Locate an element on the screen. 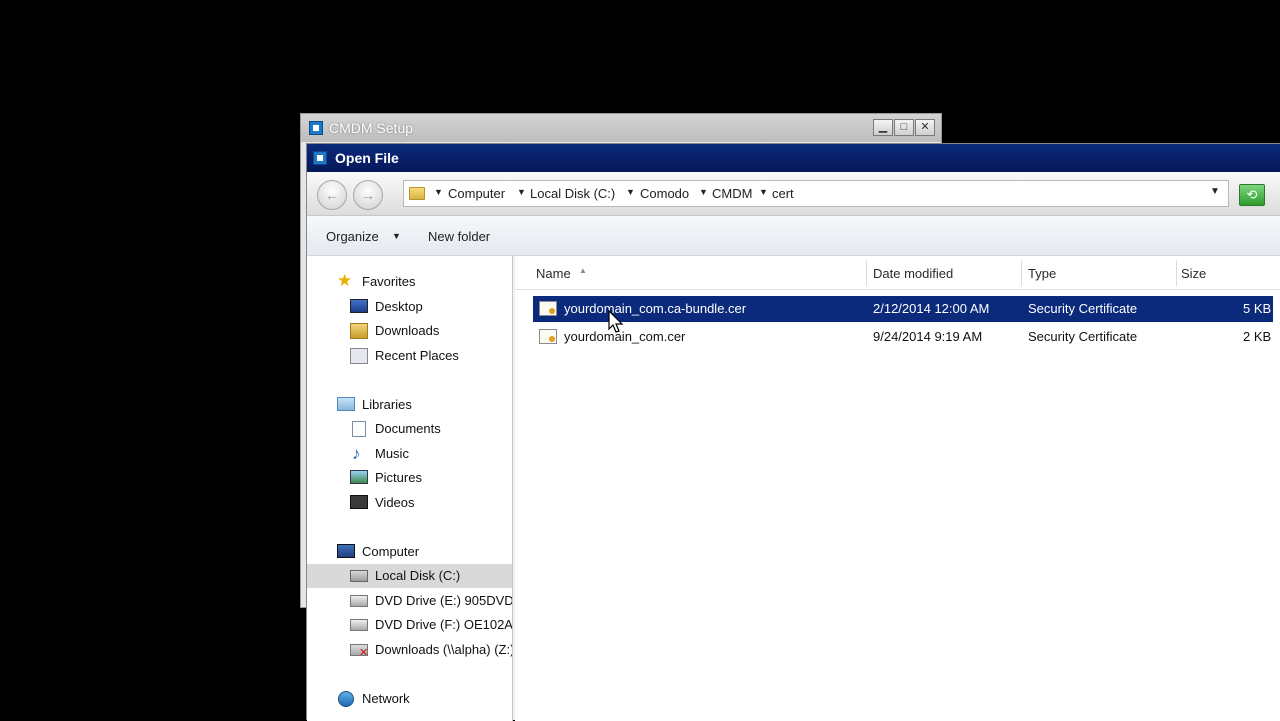 This screenshot has height=721, width=1280. tree-label: Videos is located at coordinates (395, 502).